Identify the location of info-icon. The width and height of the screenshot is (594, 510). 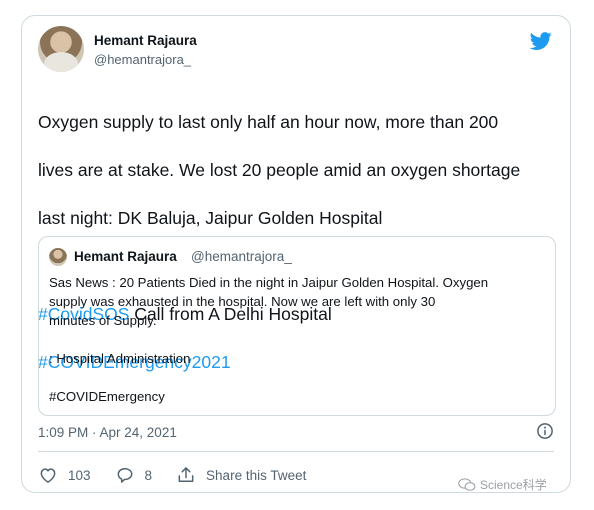
(545, 431).